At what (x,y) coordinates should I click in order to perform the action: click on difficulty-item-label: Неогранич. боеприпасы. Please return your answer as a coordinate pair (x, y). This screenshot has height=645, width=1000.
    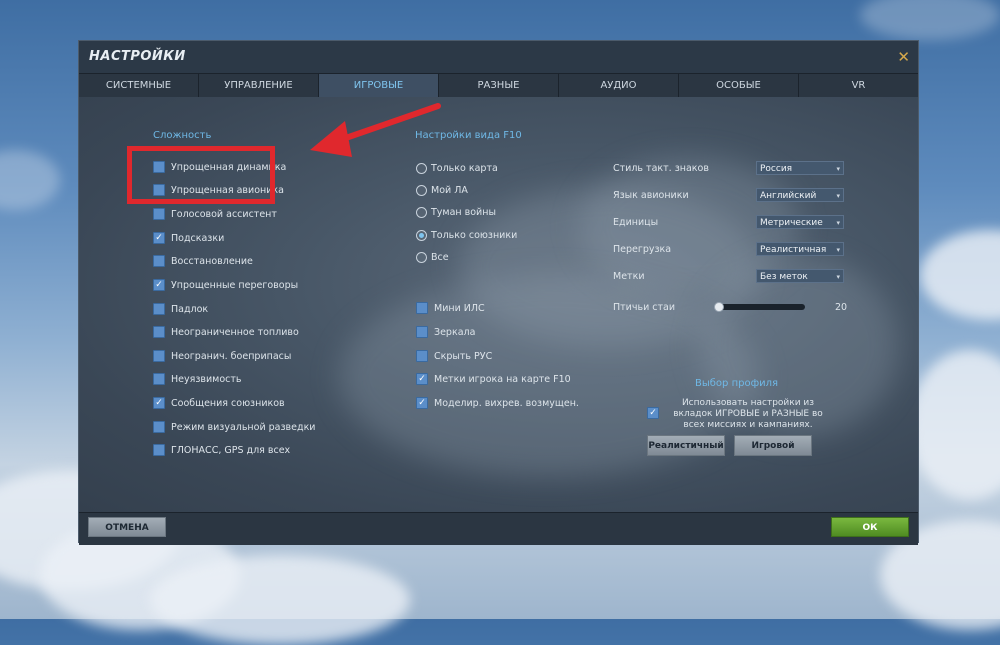
    Looking at the image, I should click on (231, 356).